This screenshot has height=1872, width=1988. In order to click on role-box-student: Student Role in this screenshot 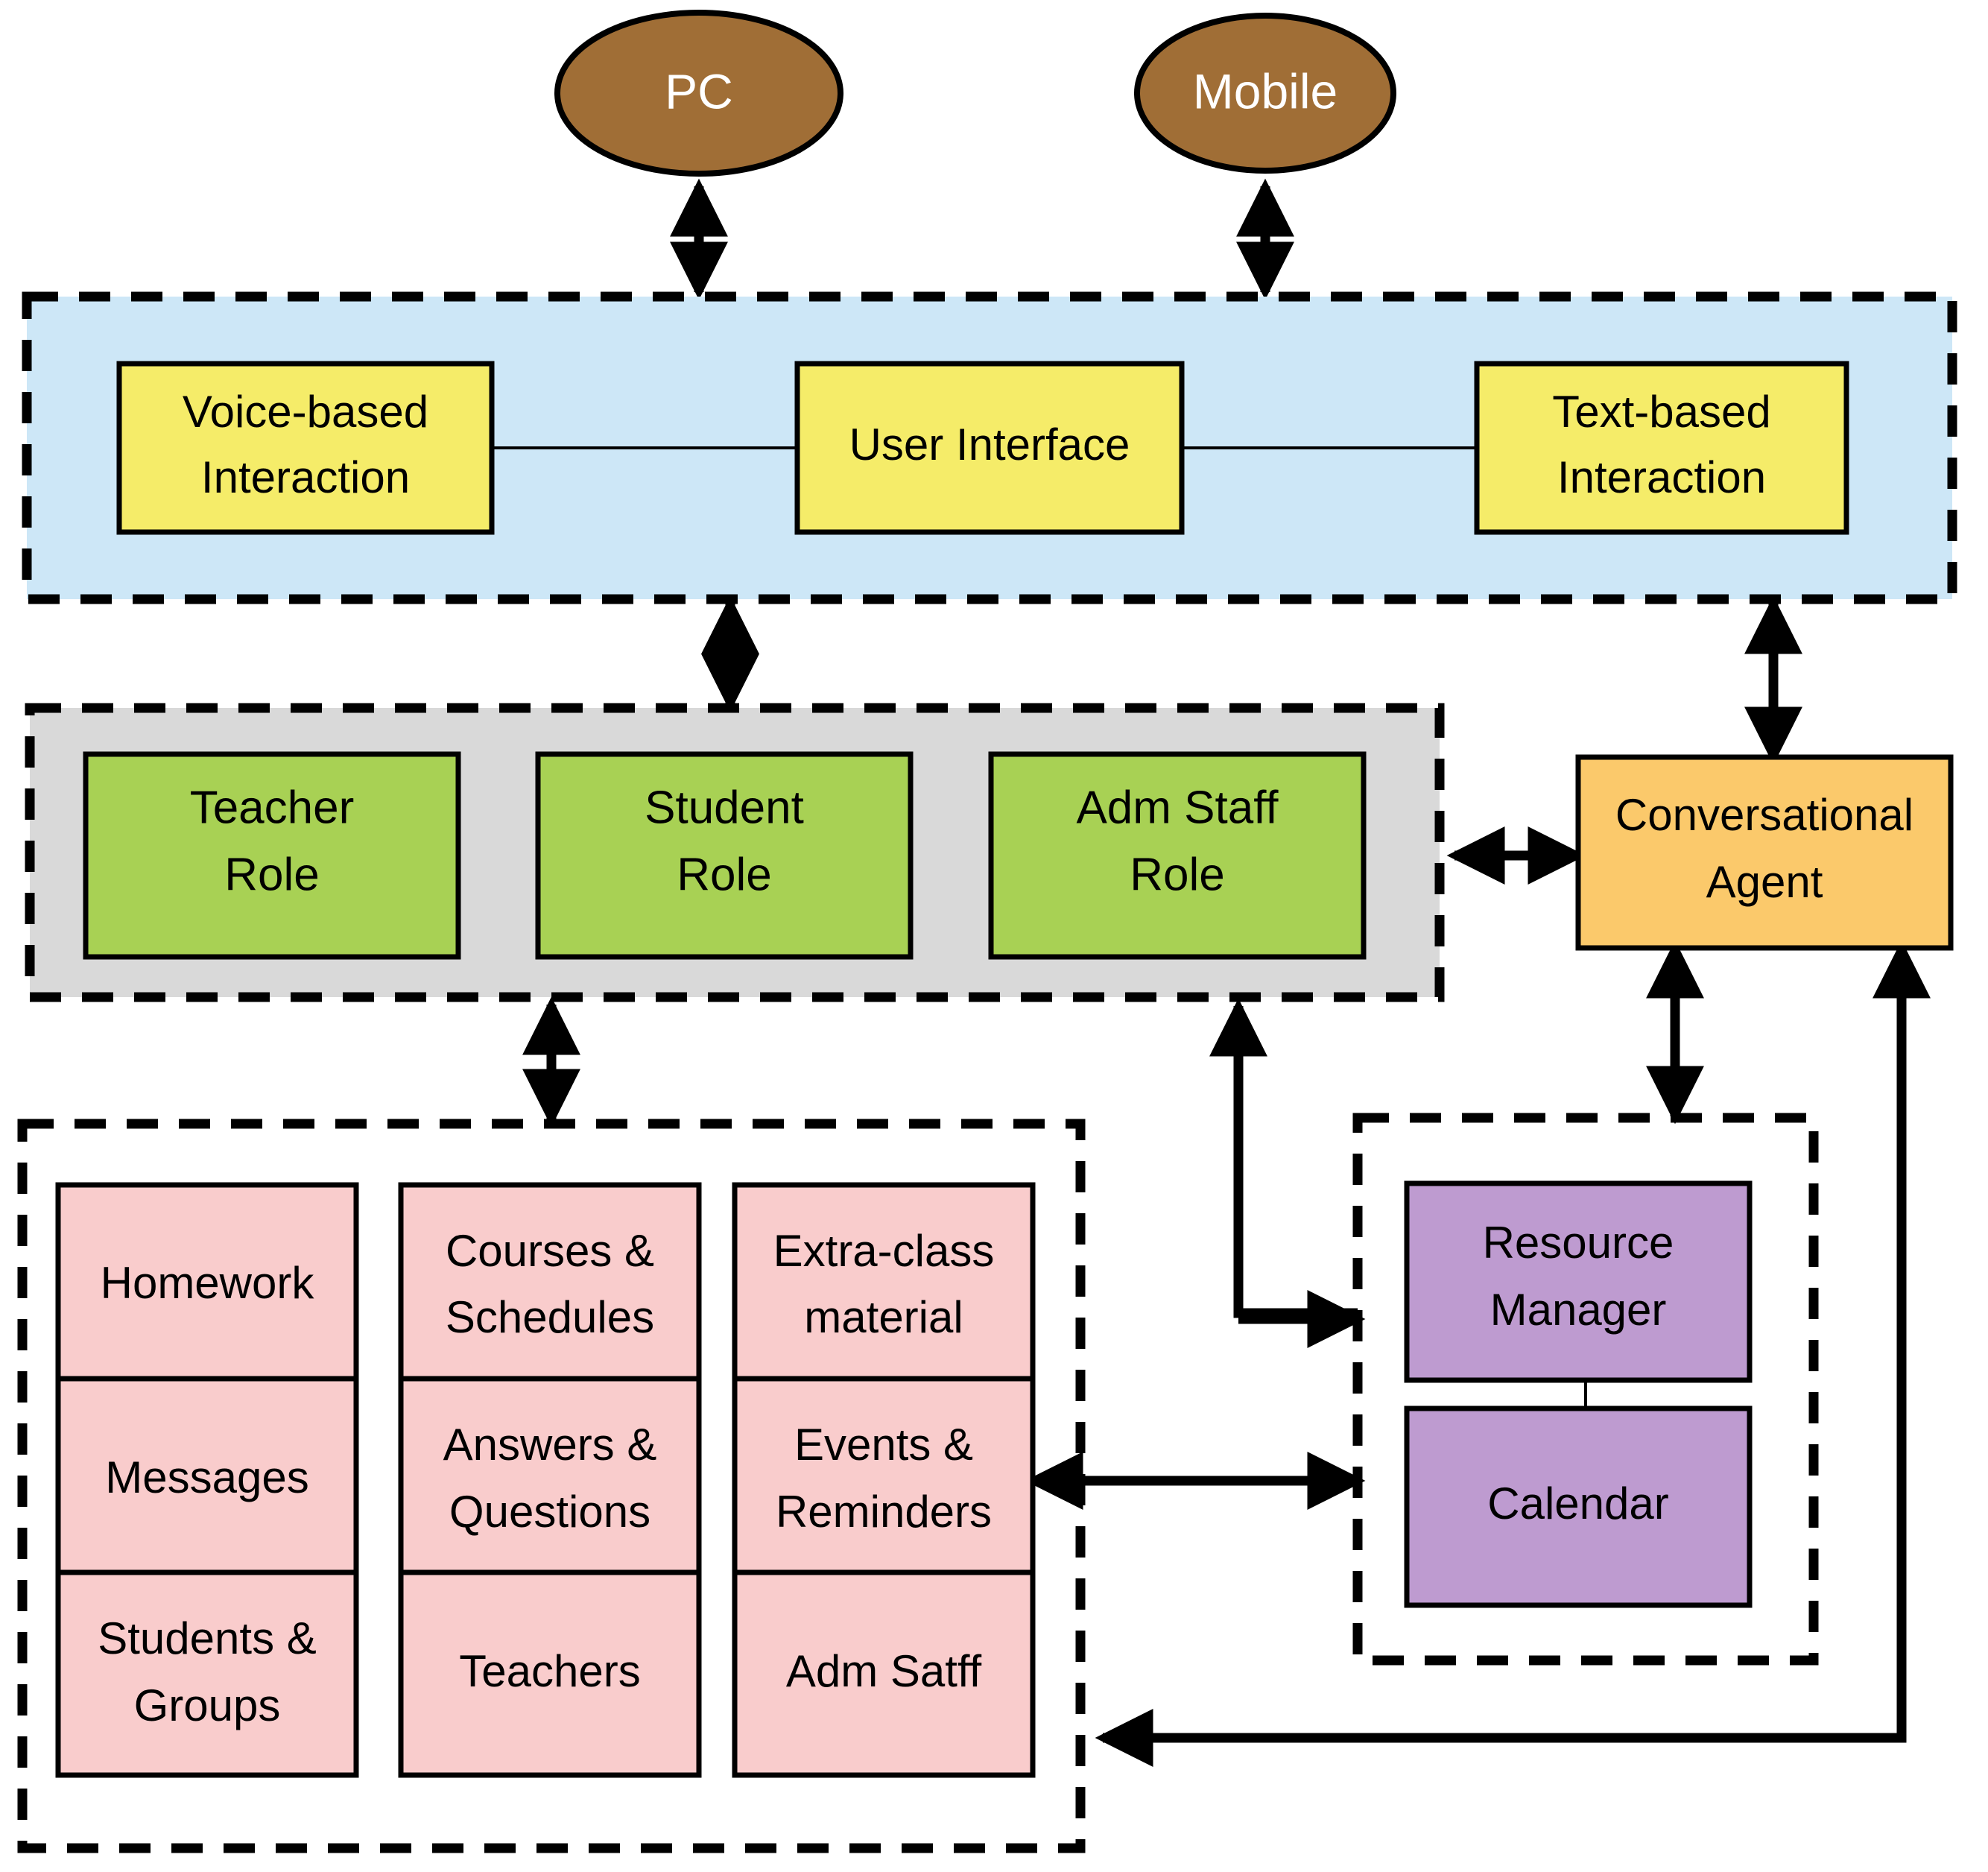, I will do `click(724, 855)`.